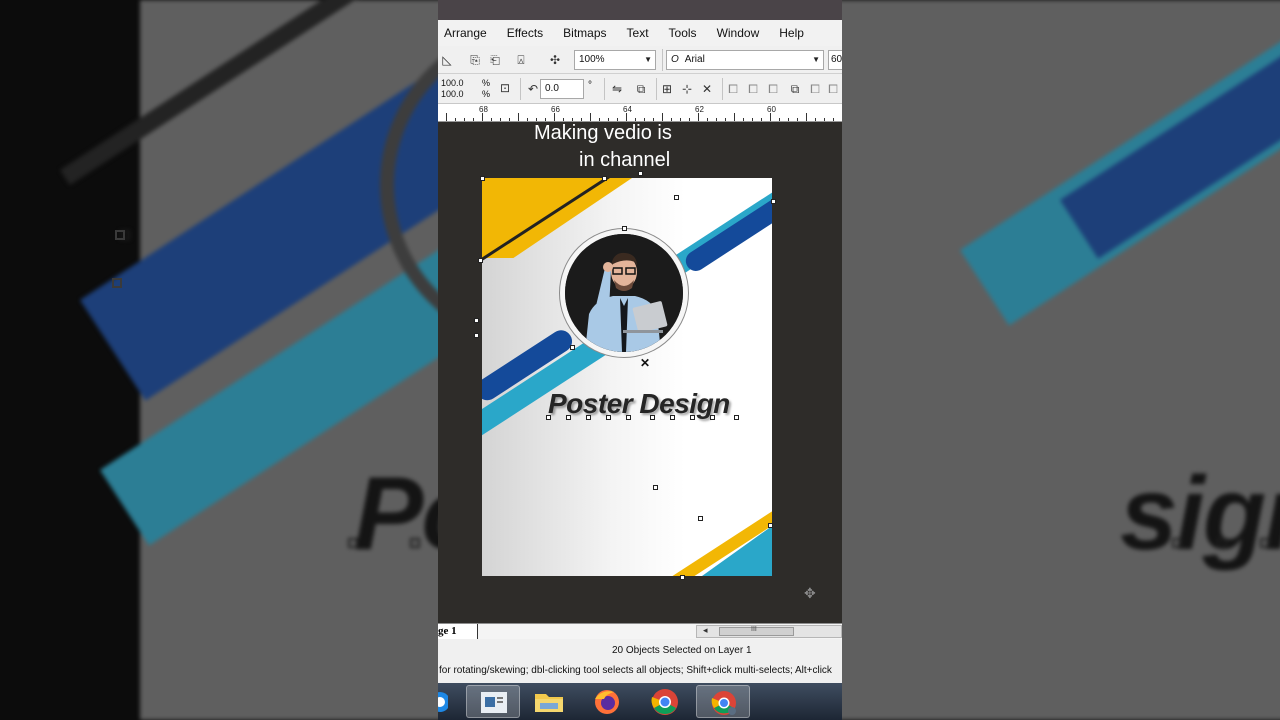 The height and width of the screenshot is (720, 1280). What do you see at coordinates (1200, 514) in the screenshot?
I see `blurred-title-right: sign` at bounding box center [1200, 514].